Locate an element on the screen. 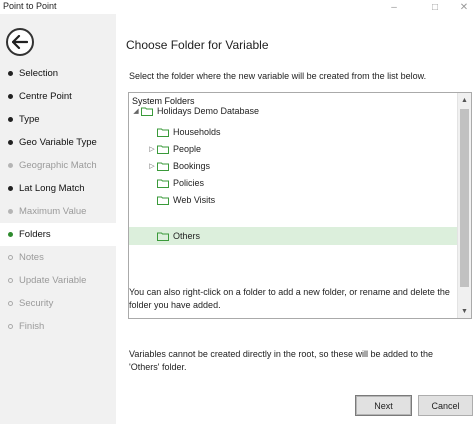 The image size is (474, 424). tree-scrollbar: ▲ ▼ is located at coordinates (464, 205).